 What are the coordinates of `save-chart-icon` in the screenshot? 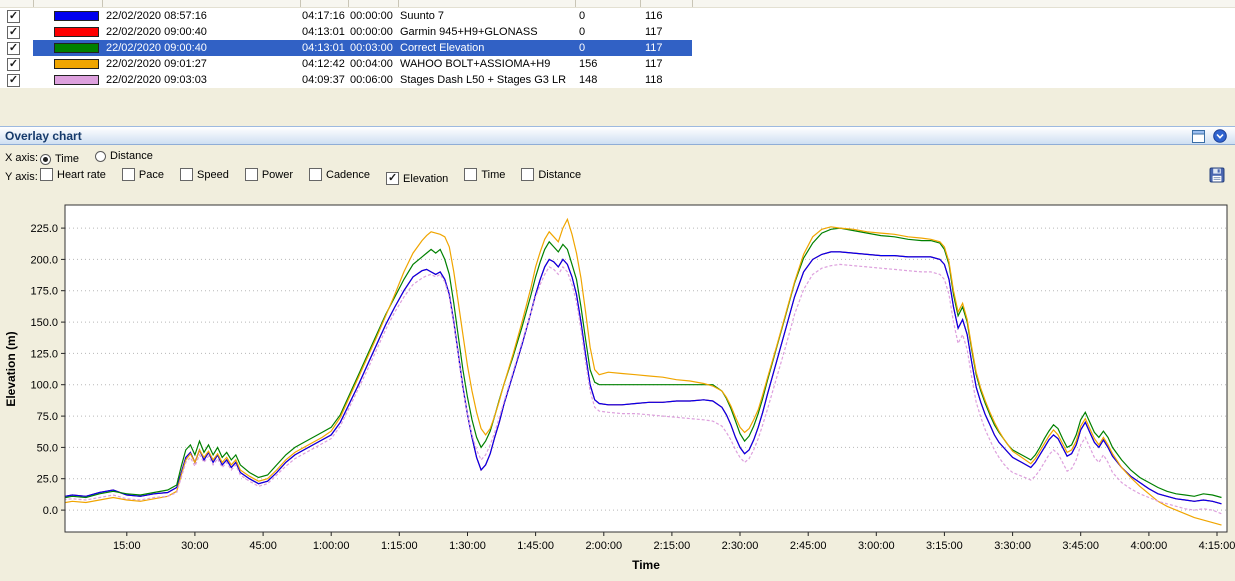 It's located at (1217, 176).